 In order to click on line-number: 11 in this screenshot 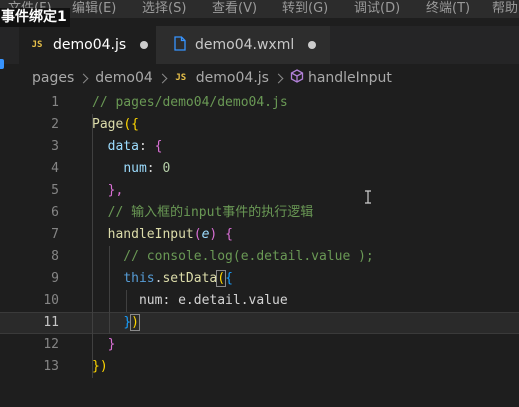, I will do `click(51, 322)`.